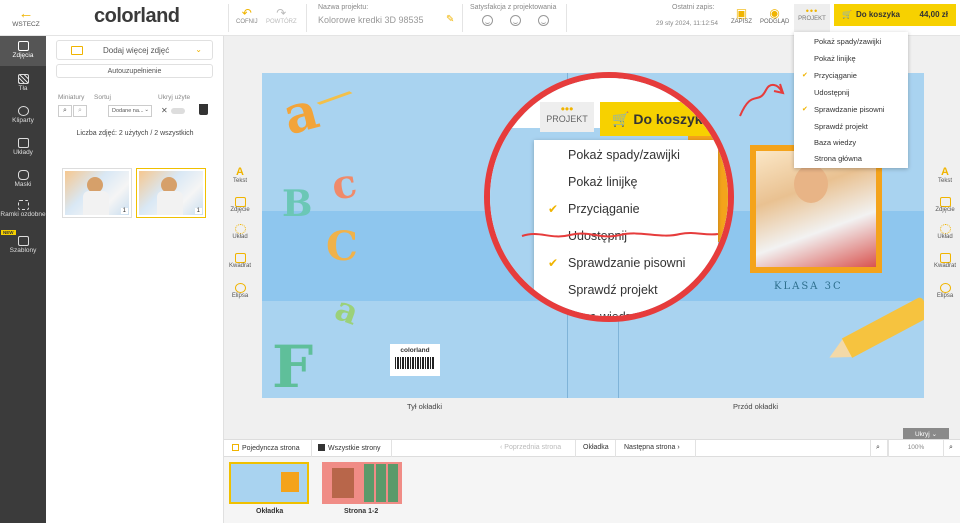  I want to click on undo-icon: ↶, so click(246, 13).